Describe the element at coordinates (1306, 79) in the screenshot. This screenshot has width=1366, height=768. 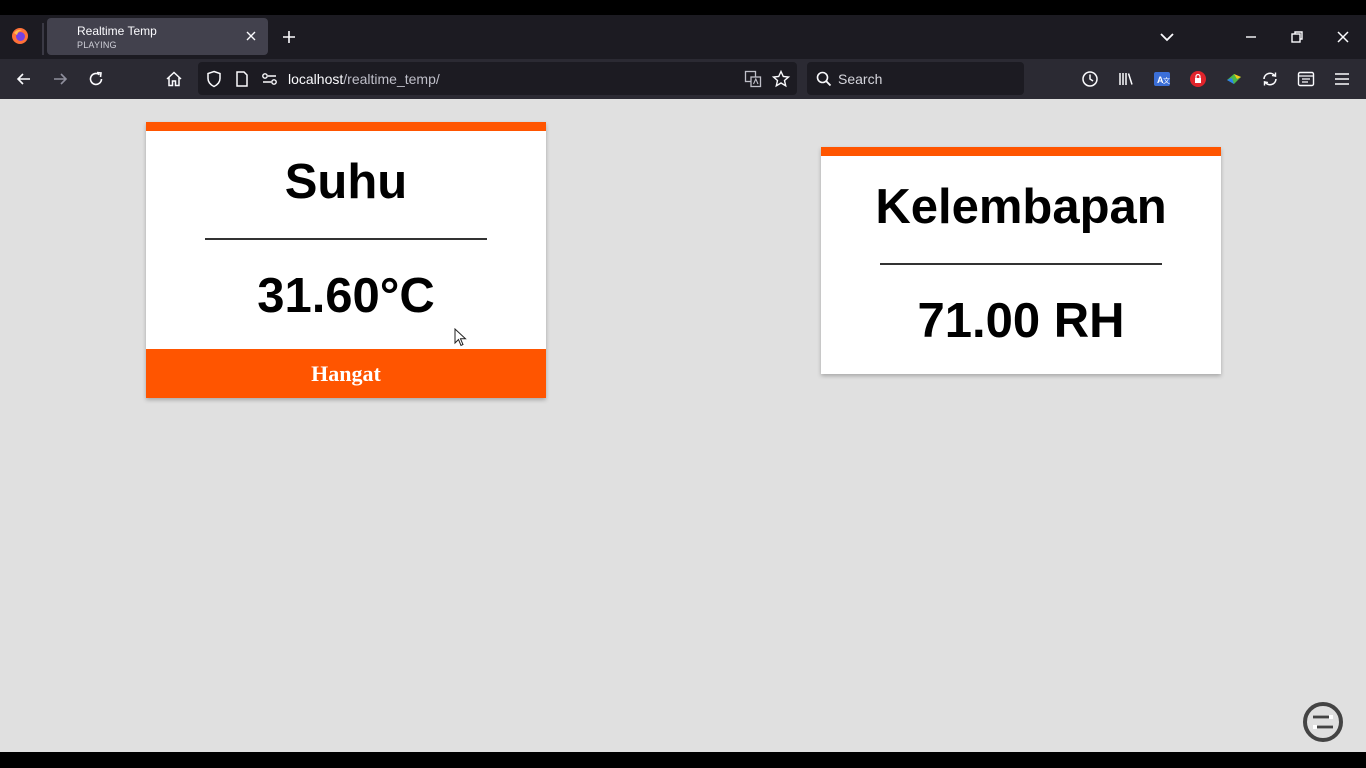
I see `reader-sidebar-icon` at that location.